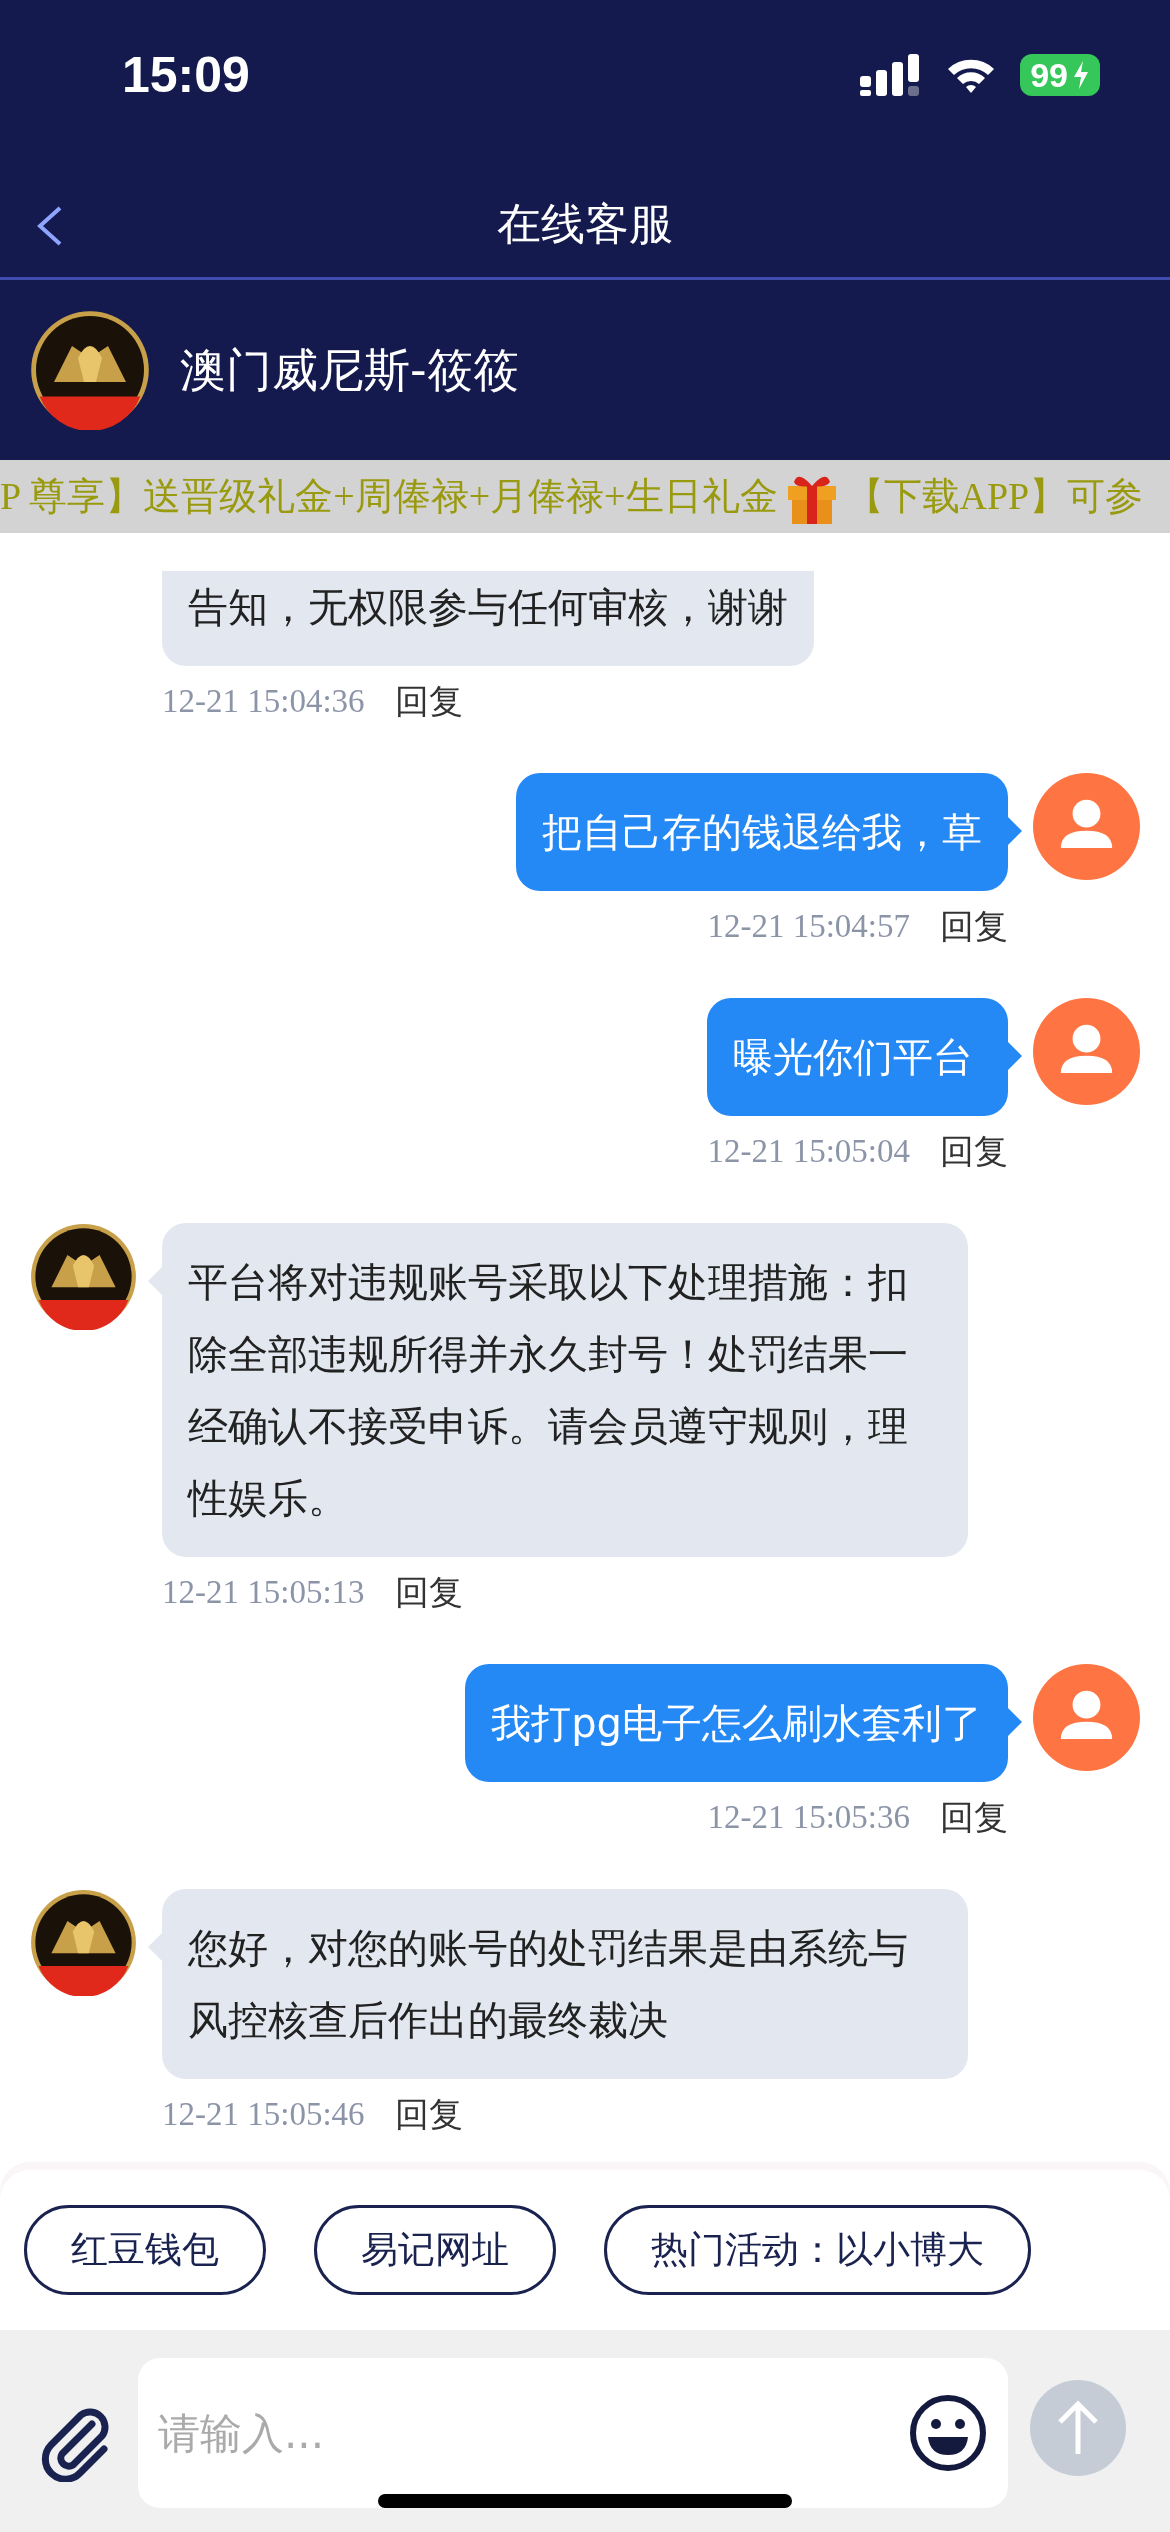 The width and height of the screenshot is (1170, 2532). Describe the element at coordinates (389, 496) in the screenshot. I see `marquee-text: P 尊享】送晋级礼金+周俸禄+月俸禄+生日礼金` at that location.